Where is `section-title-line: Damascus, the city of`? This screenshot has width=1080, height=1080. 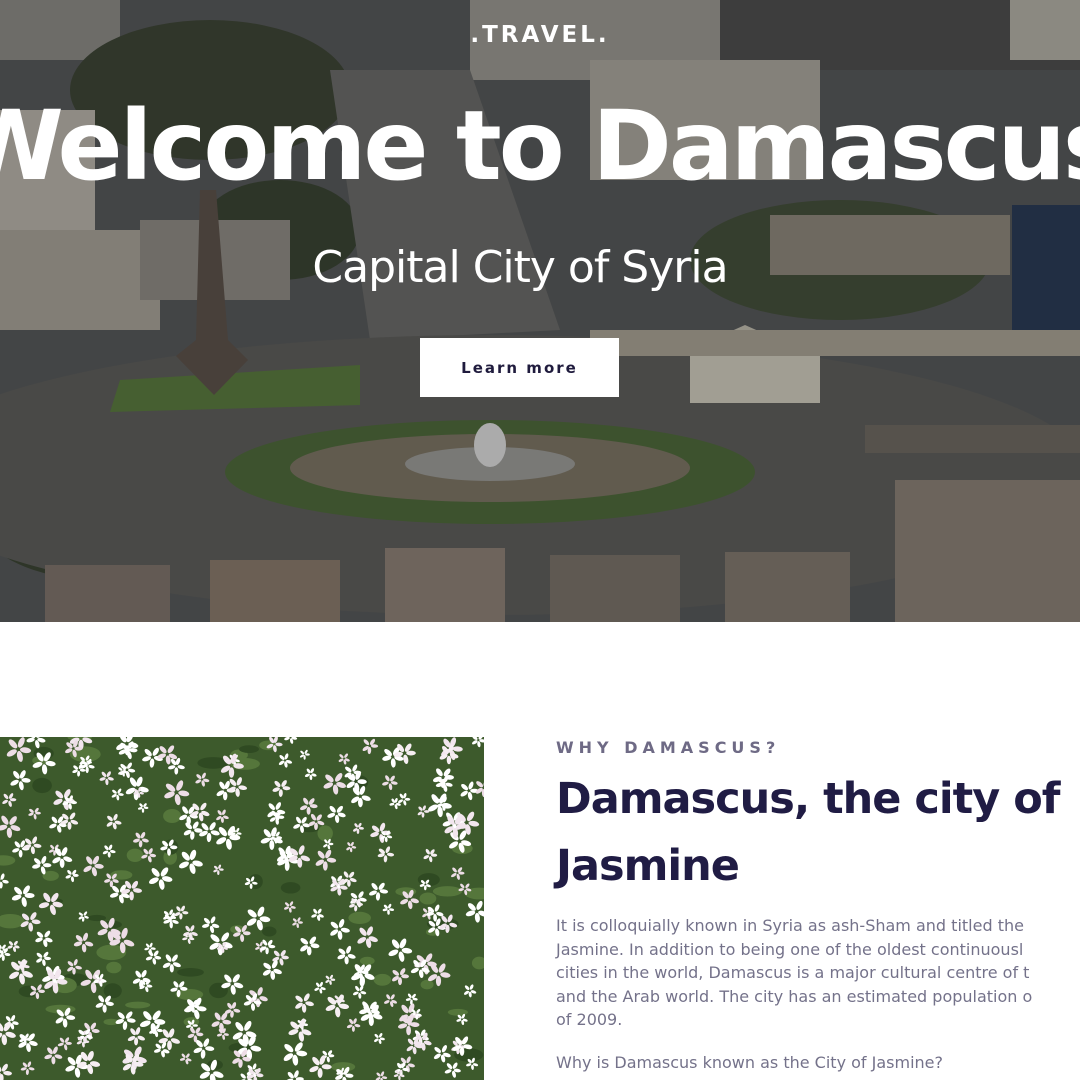
section-title-line: Damascus, the city of is located at coordinates (808, 799).